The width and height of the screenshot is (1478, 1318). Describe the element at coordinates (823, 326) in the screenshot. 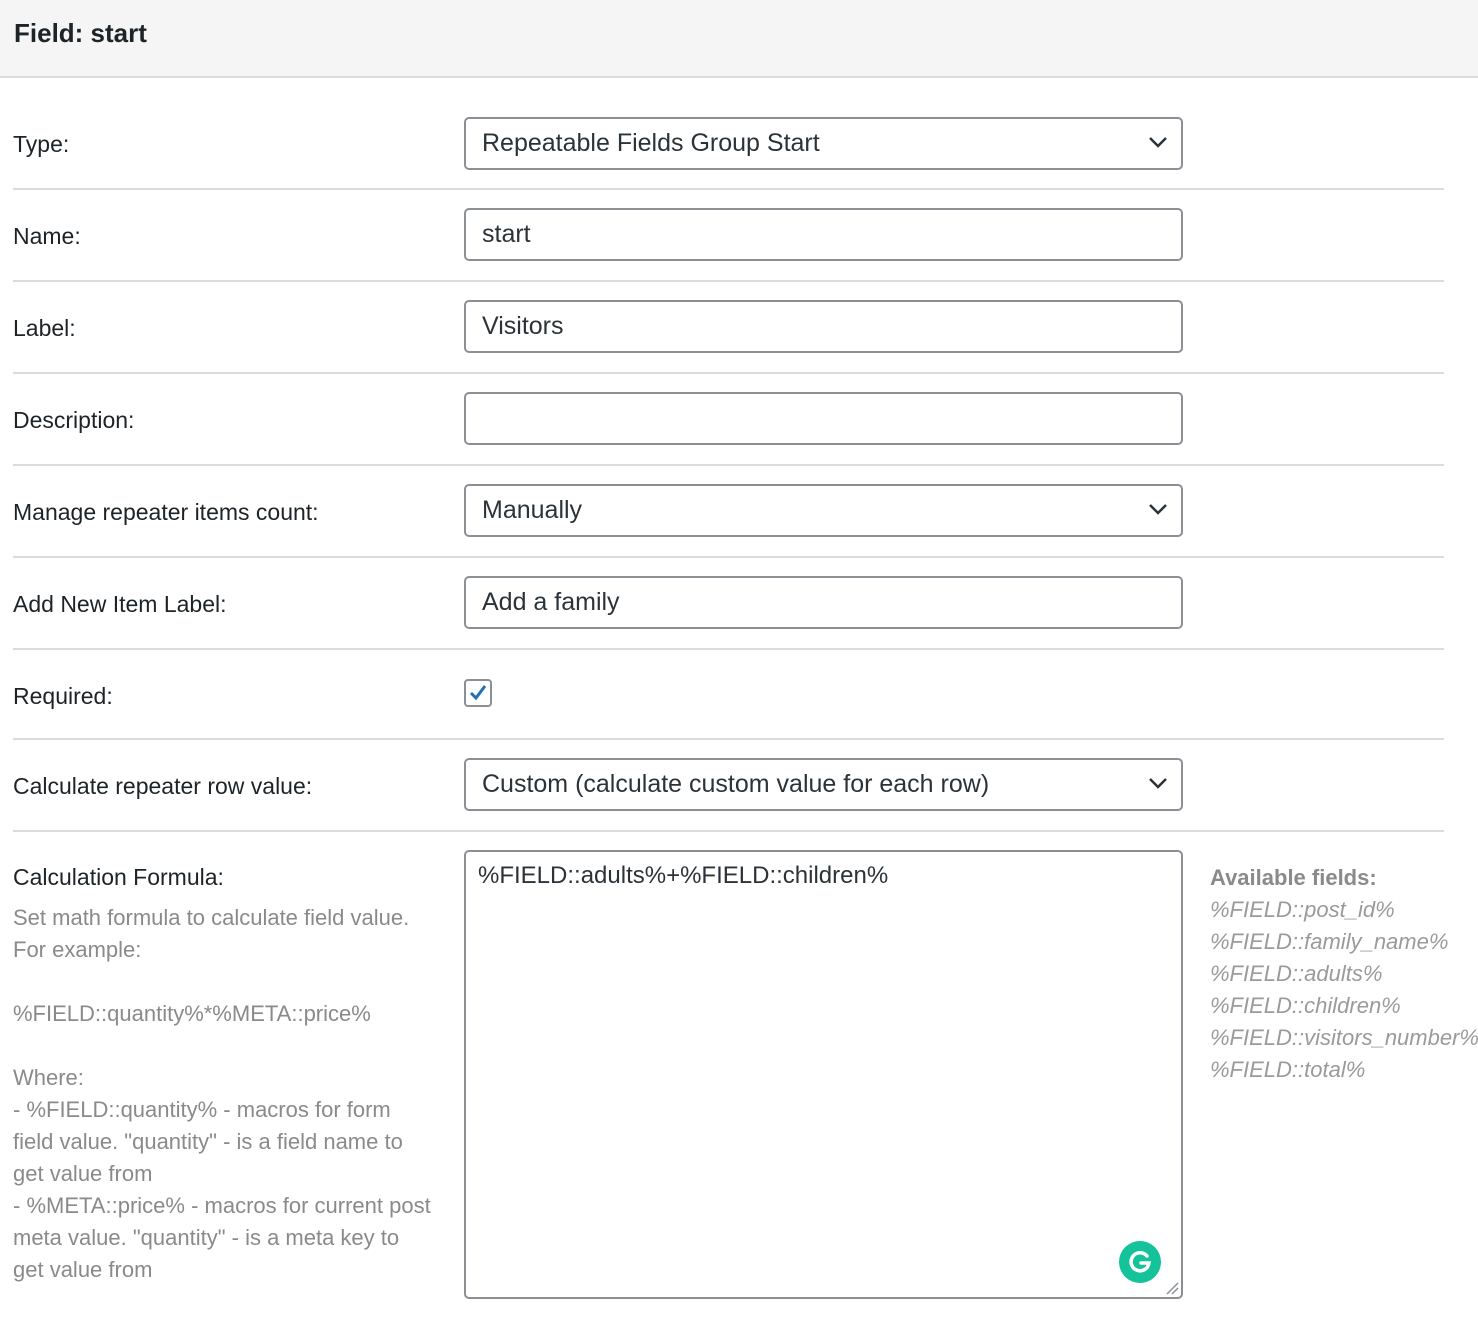

I see `label-input: Visitors` at that location.